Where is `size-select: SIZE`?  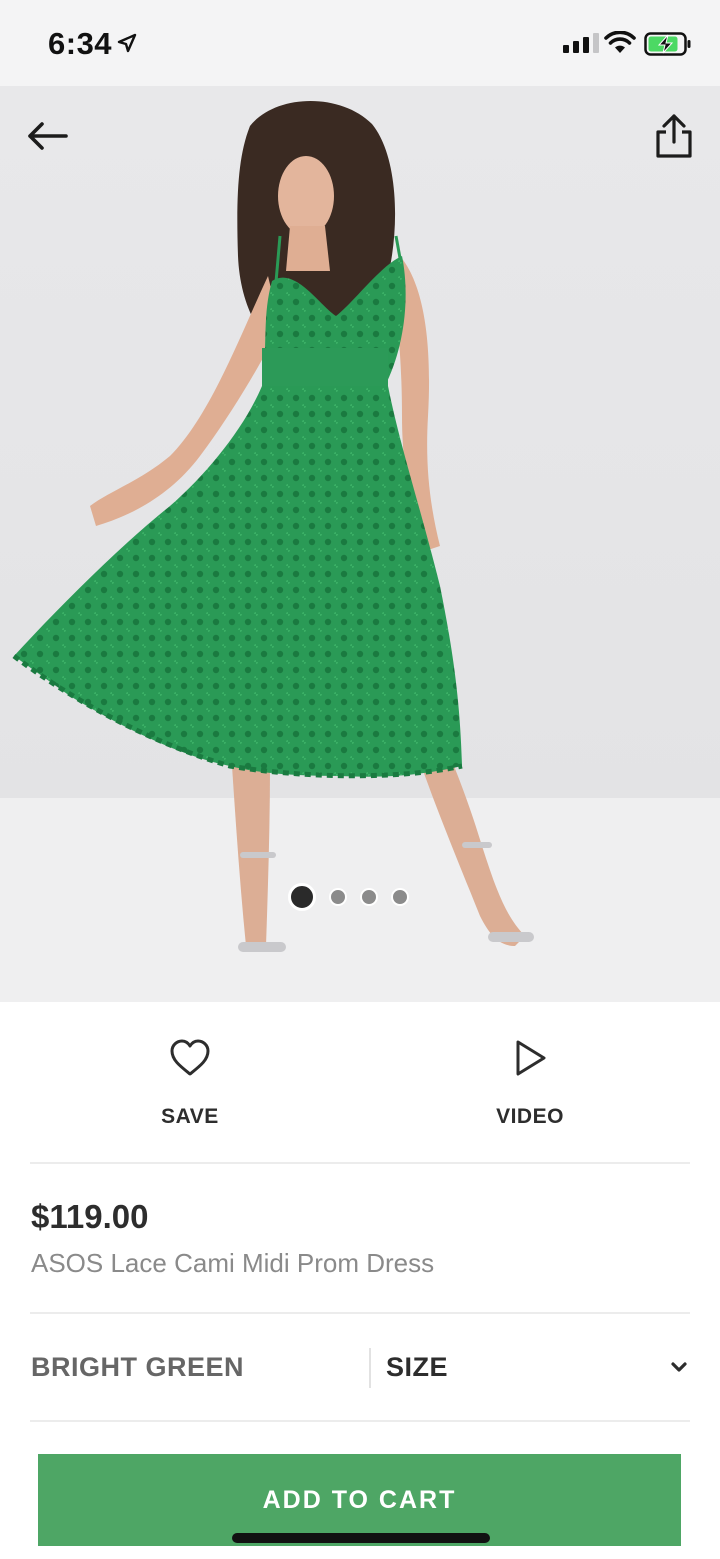 size-select: SIZE is located at coordinates (538, 1368).